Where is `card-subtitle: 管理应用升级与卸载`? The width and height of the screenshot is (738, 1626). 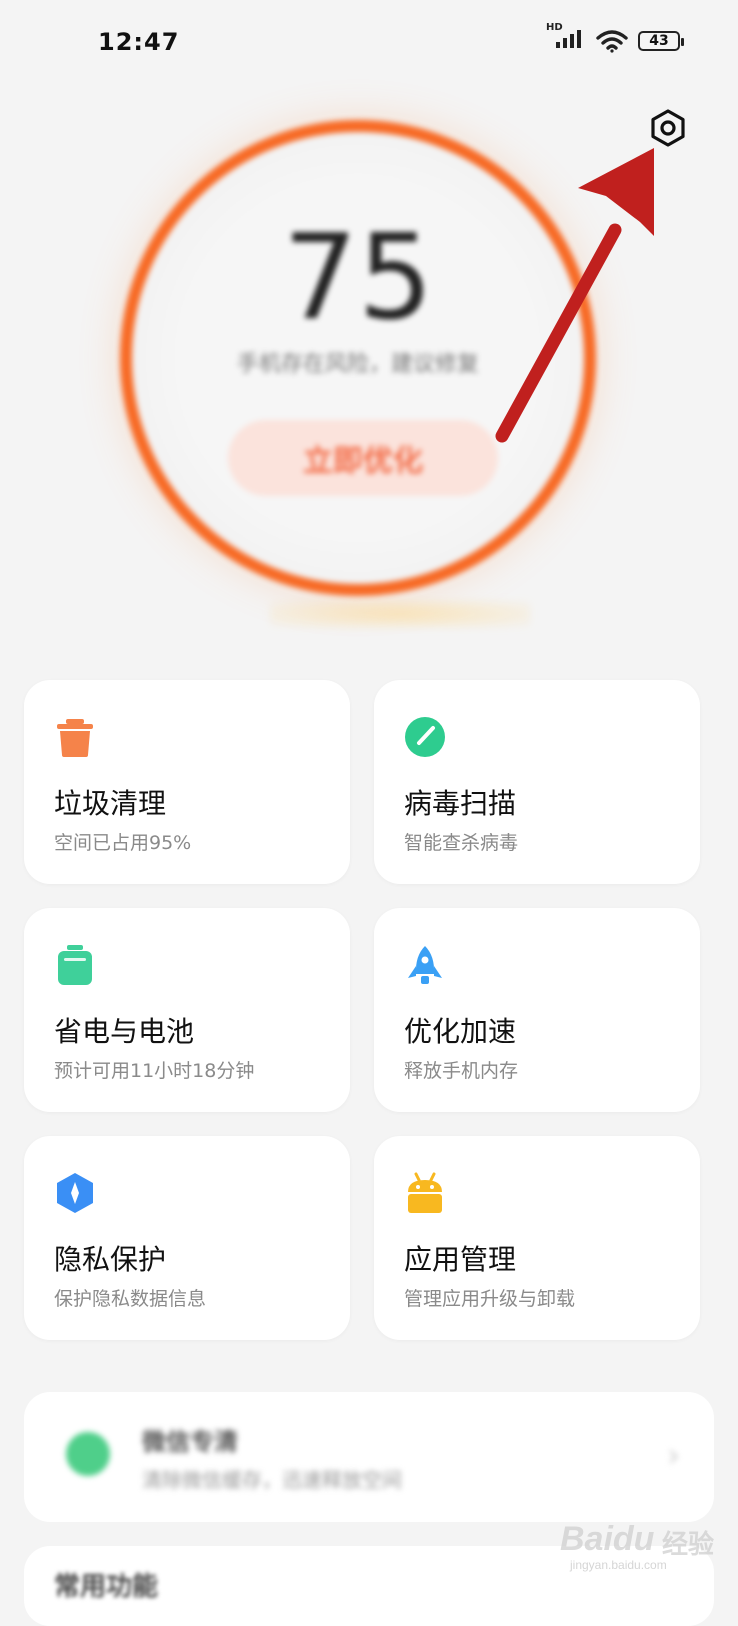
card-subtitle: 管理应用升级与卸载 is located at coordinates (490, 1299).